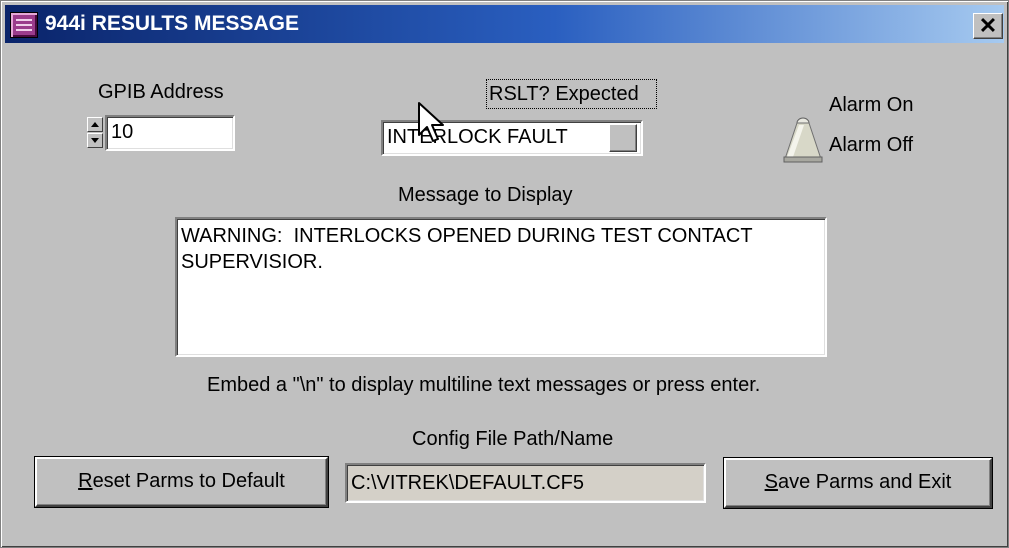 The height and width of the screenshot is (548, 1009). I want to click on save-label: ave Parms and Exit, so click(864, 482).